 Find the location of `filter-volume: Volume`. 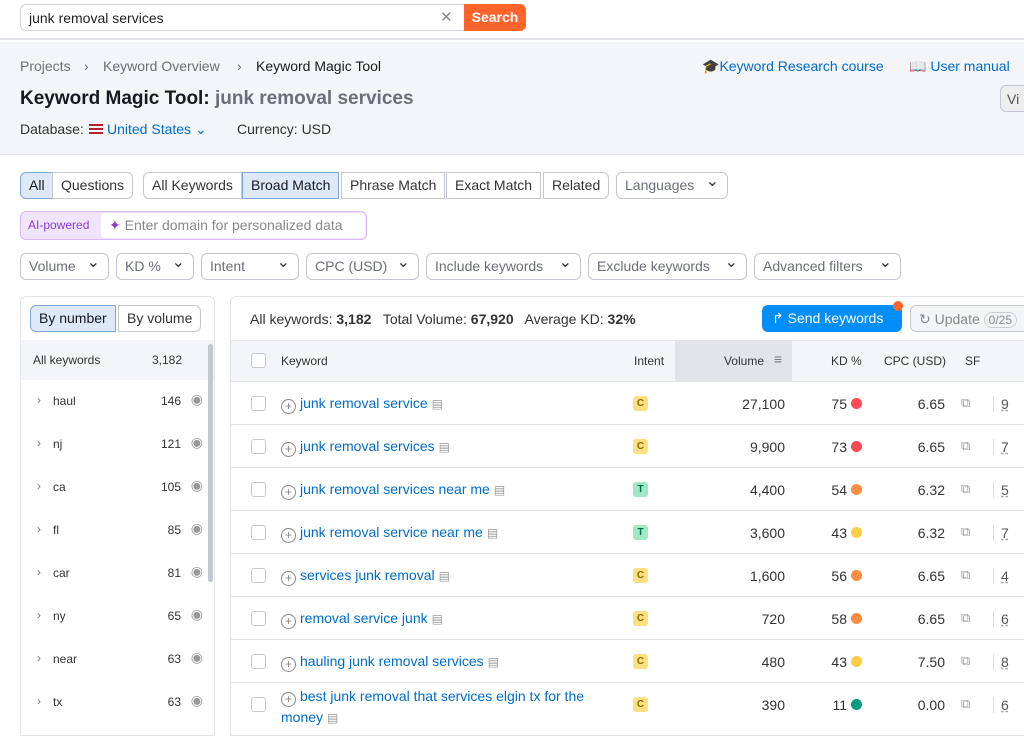

filter-volume: Volume is located at coordinates (64, 265).